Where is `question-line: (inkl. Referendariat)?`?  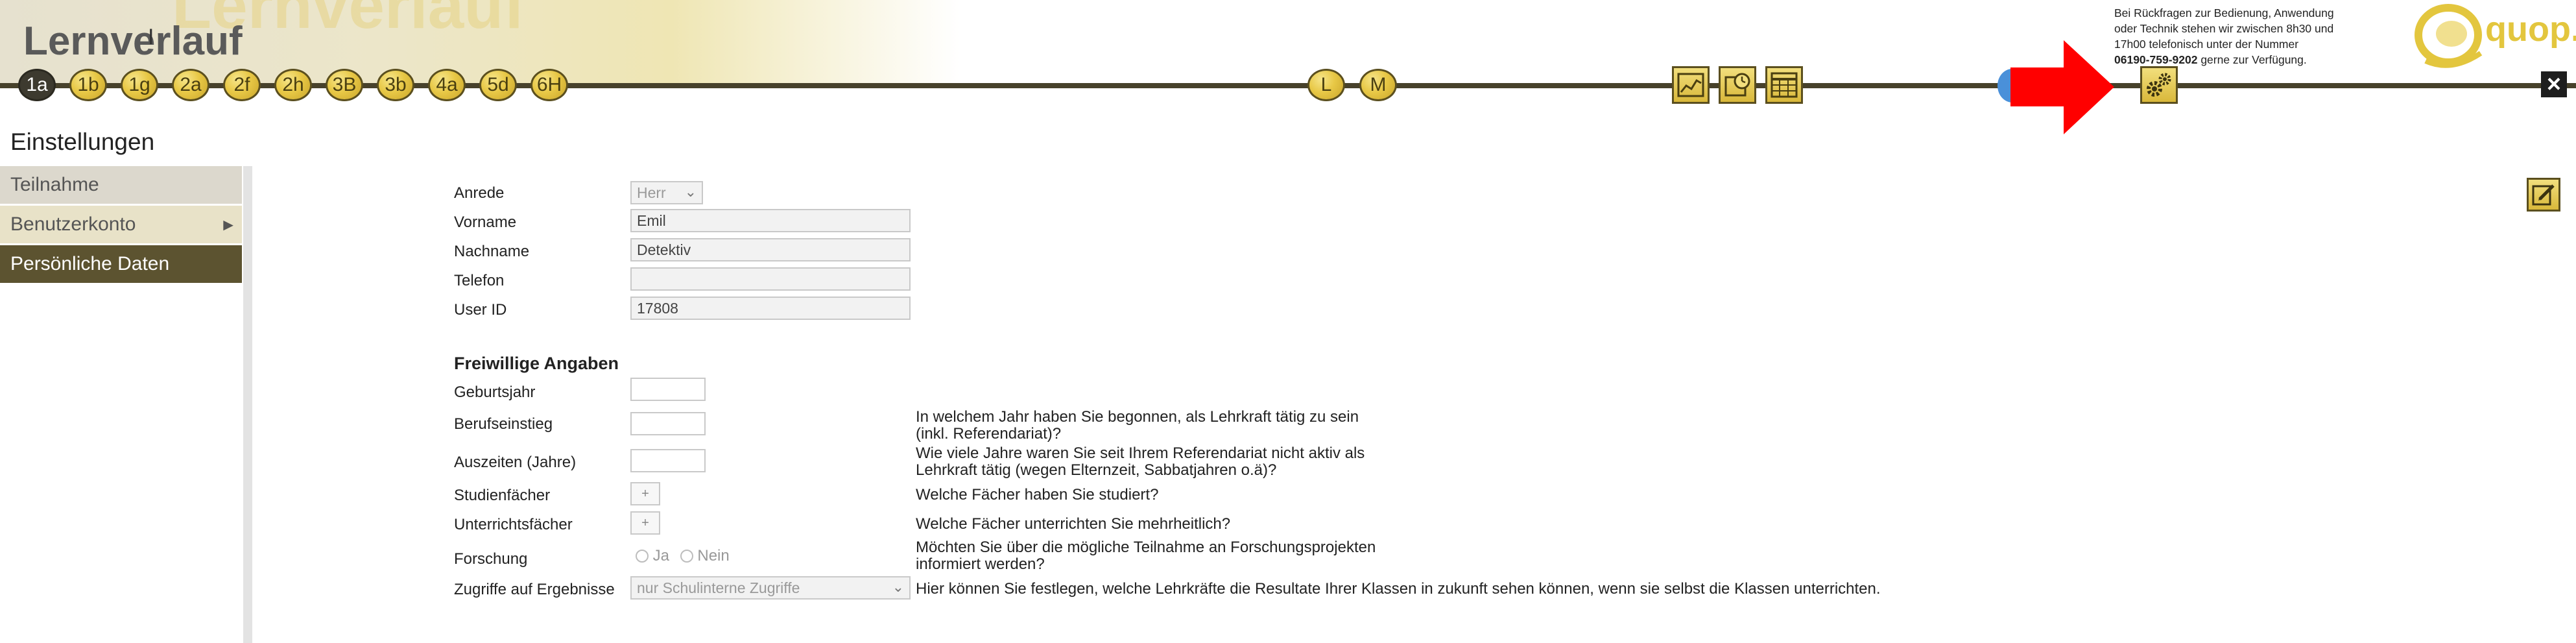 question-line: (inkl. Referendariat)? is located at coordinates (989, 434).